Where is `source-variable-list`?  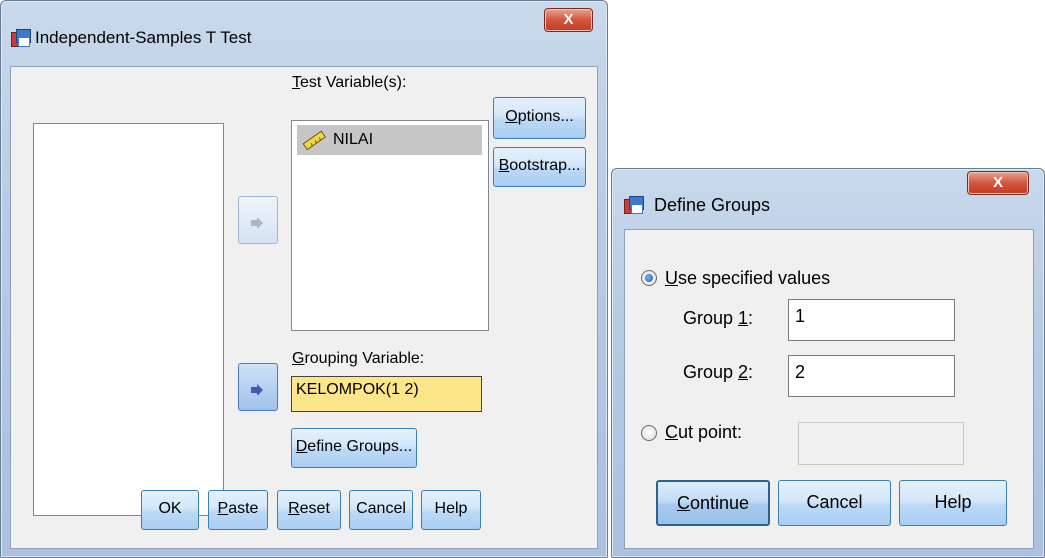 source-variable-list is located at coordinates (128, 319).